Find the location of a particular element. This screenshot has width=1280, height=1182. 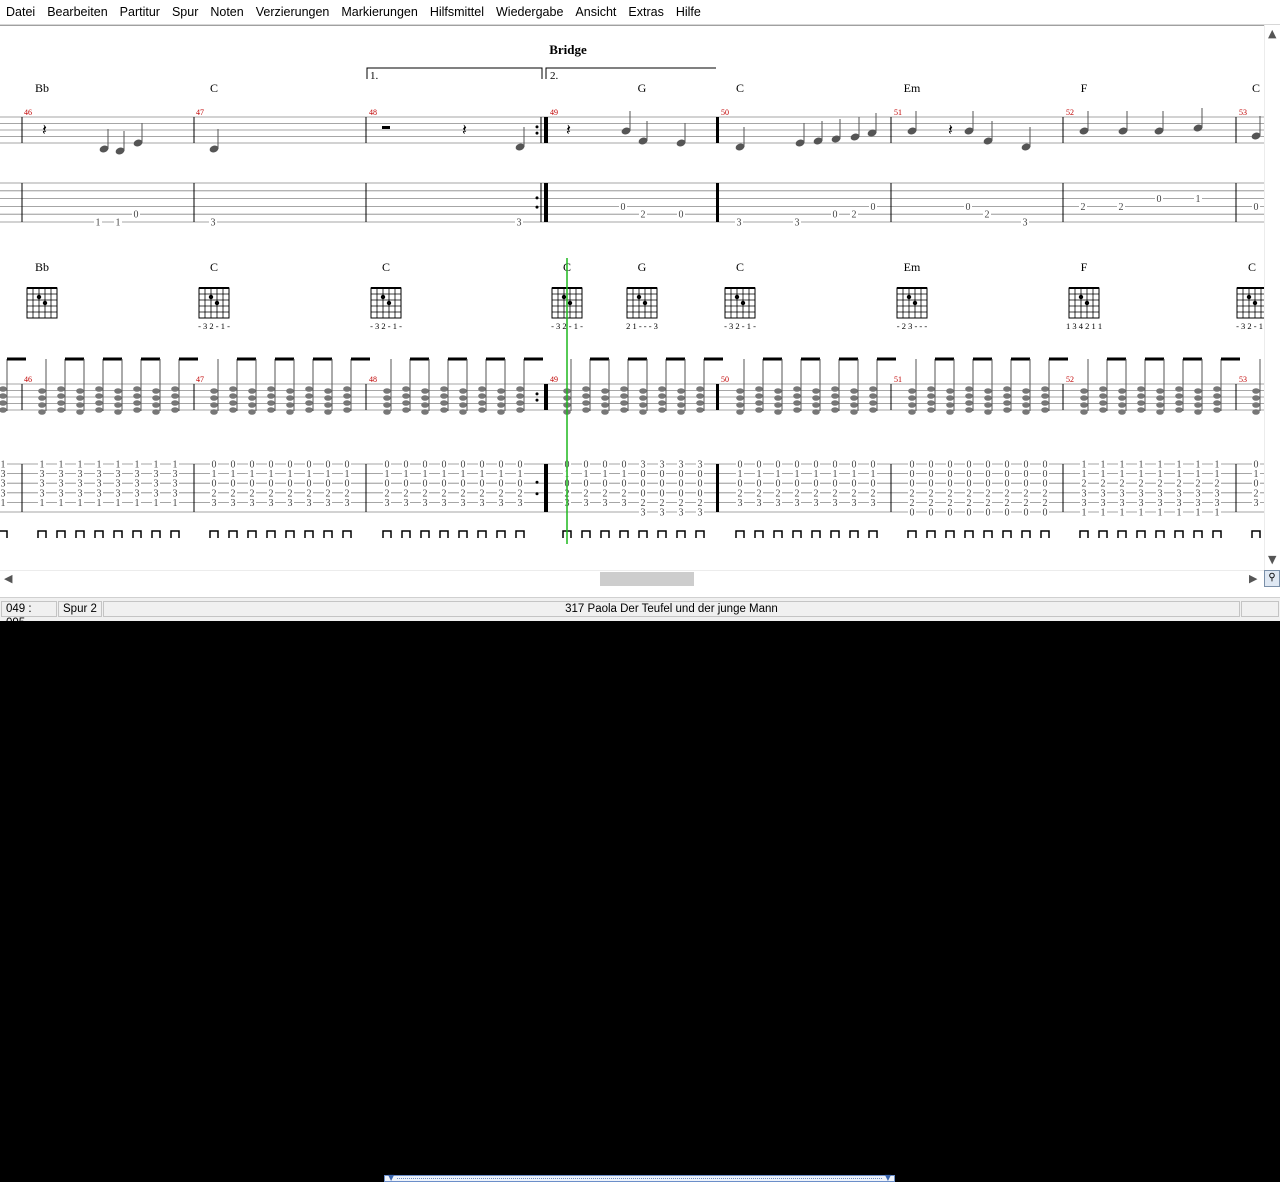

menu-hilfe: Hilfe is located at coordinates (688, 12).